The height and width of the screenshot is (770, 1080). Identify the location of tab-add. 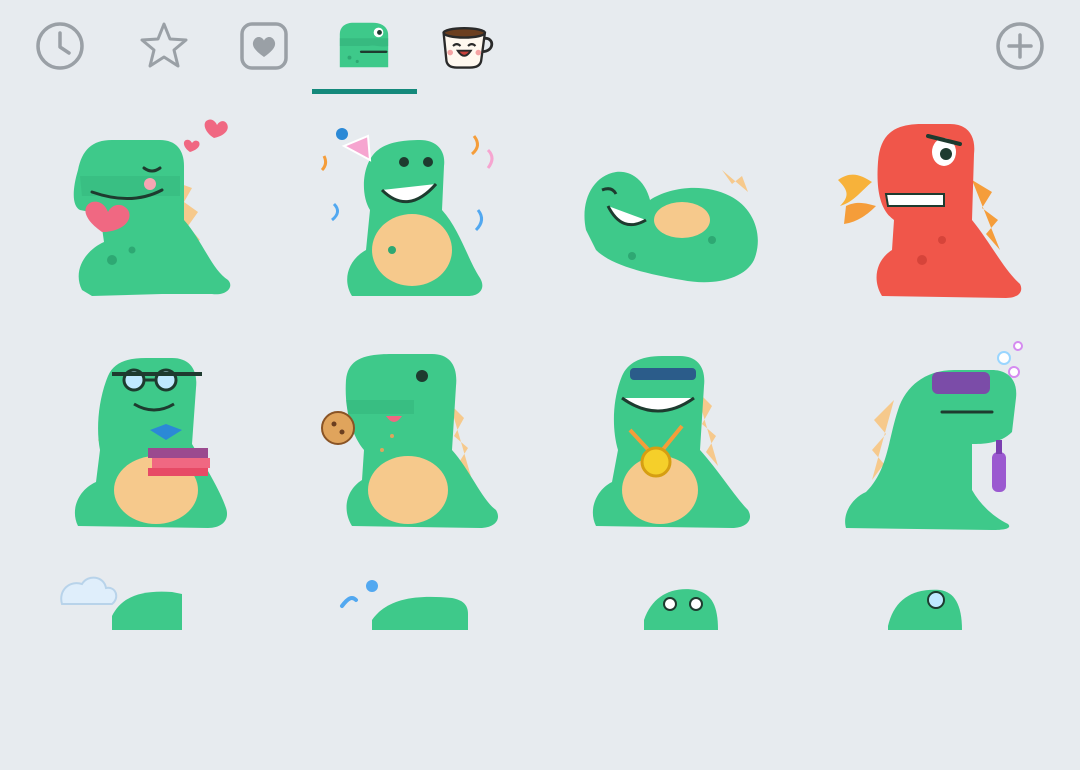
(1020, 46).